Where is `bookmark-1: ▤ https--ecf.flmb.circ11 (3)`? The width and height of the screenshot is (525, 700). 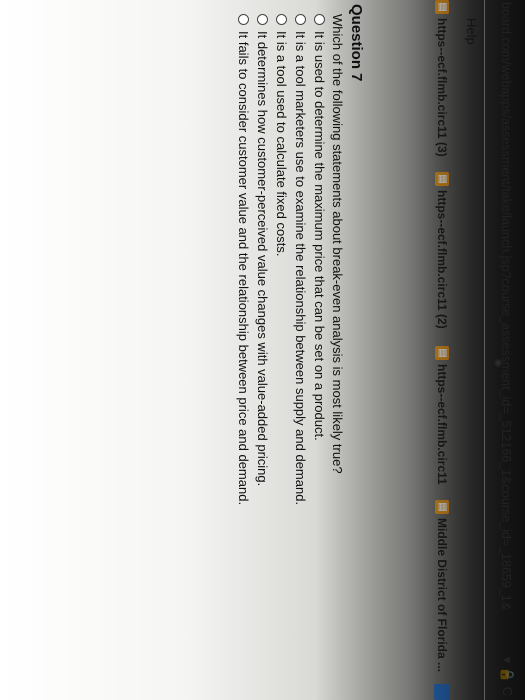
bookmark-1: ▤ https--ecf.flmb.circ11 (3) is located at coordinates (442, 78).